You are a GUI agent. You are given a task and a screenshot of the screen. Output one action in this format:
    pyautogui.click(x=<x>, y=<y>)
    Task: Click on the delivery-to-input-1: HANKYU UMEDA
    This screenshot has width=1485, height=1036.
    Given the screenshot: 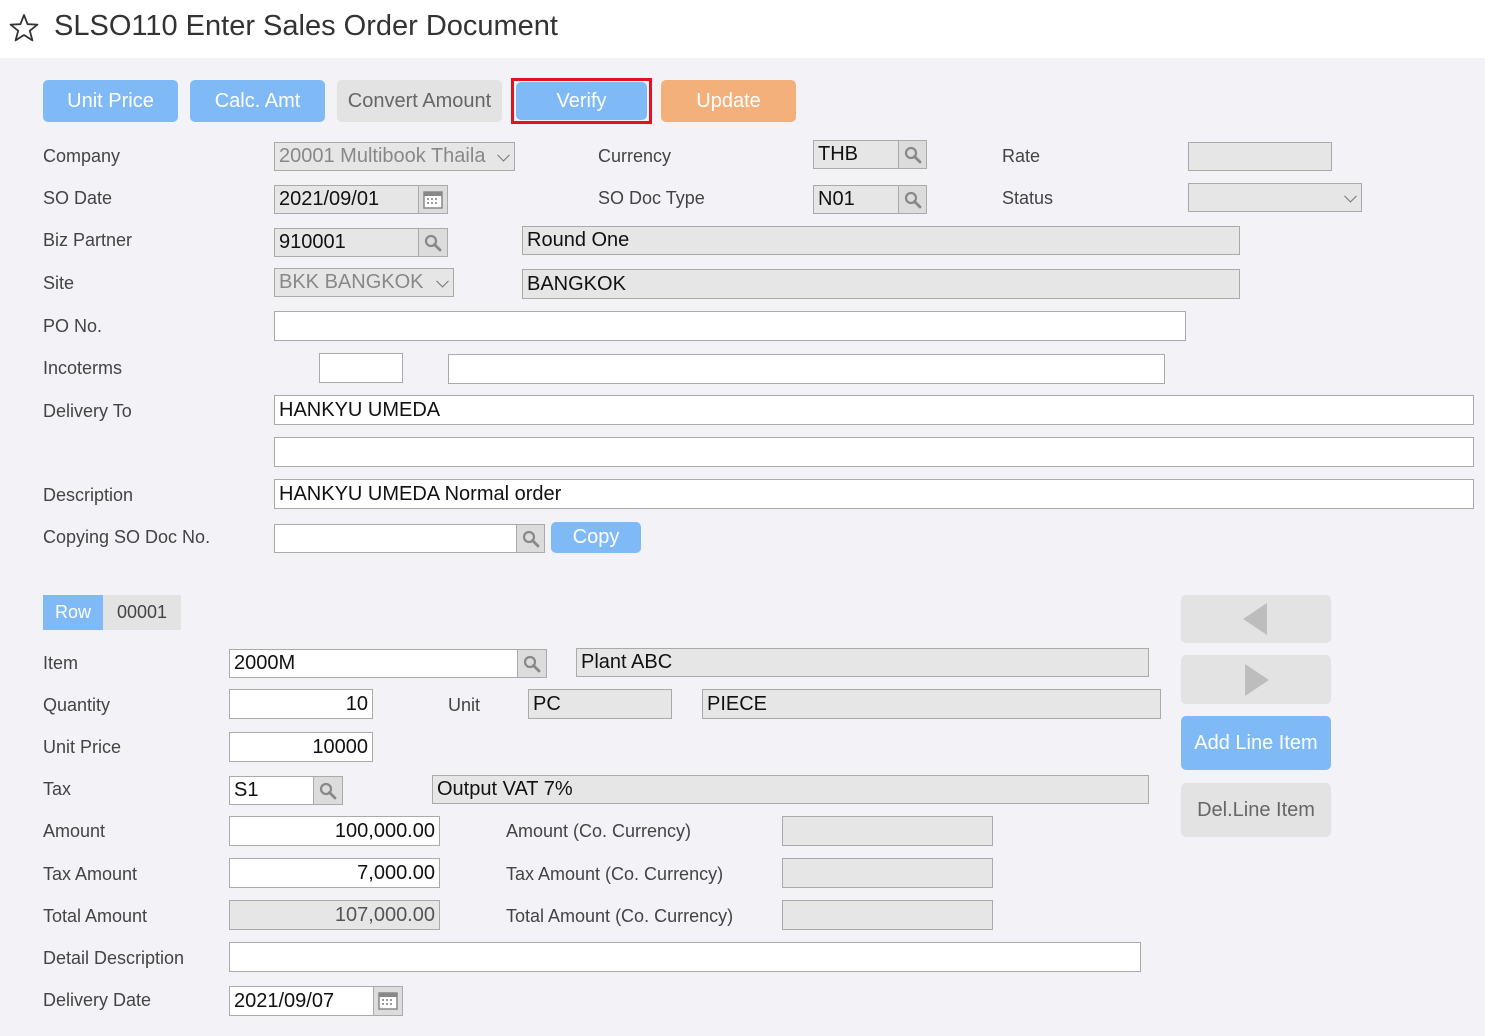 What is the action you would take?
    pyautogui.click(x=874, y=410)
    